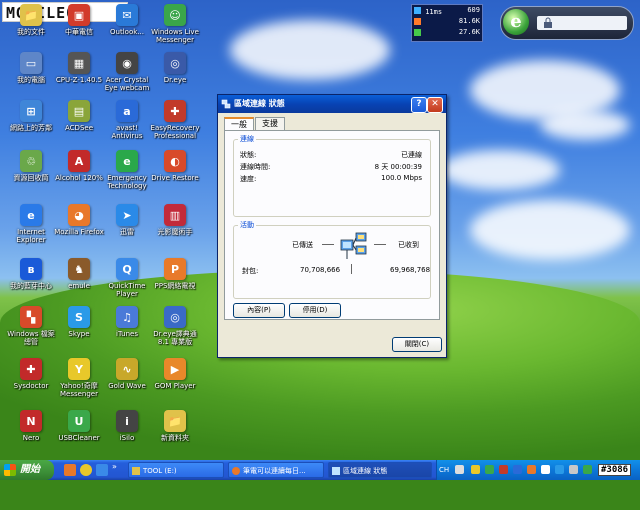 This screenshot has height=510, width=640. Describe the element at coordinates (31, 369) in the screenshot. I see `app-icon: ✚` at that location.